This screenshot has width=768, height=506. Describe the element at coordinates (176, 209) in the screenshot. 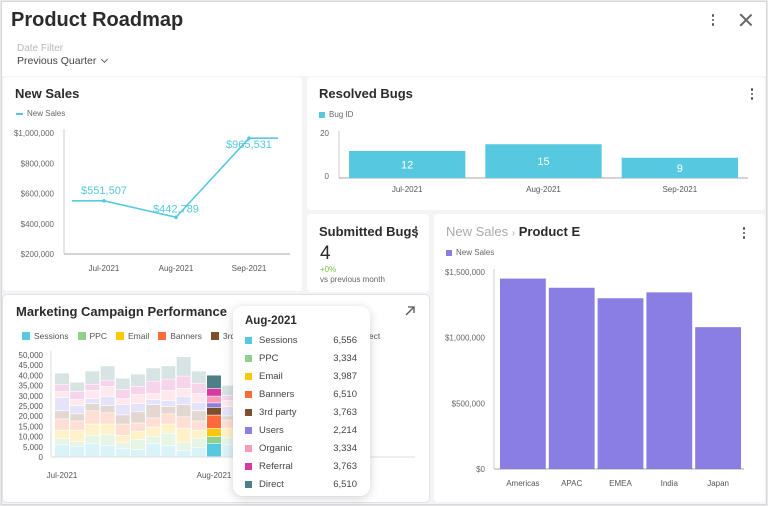

I see `data-label: $442,789` at that location.